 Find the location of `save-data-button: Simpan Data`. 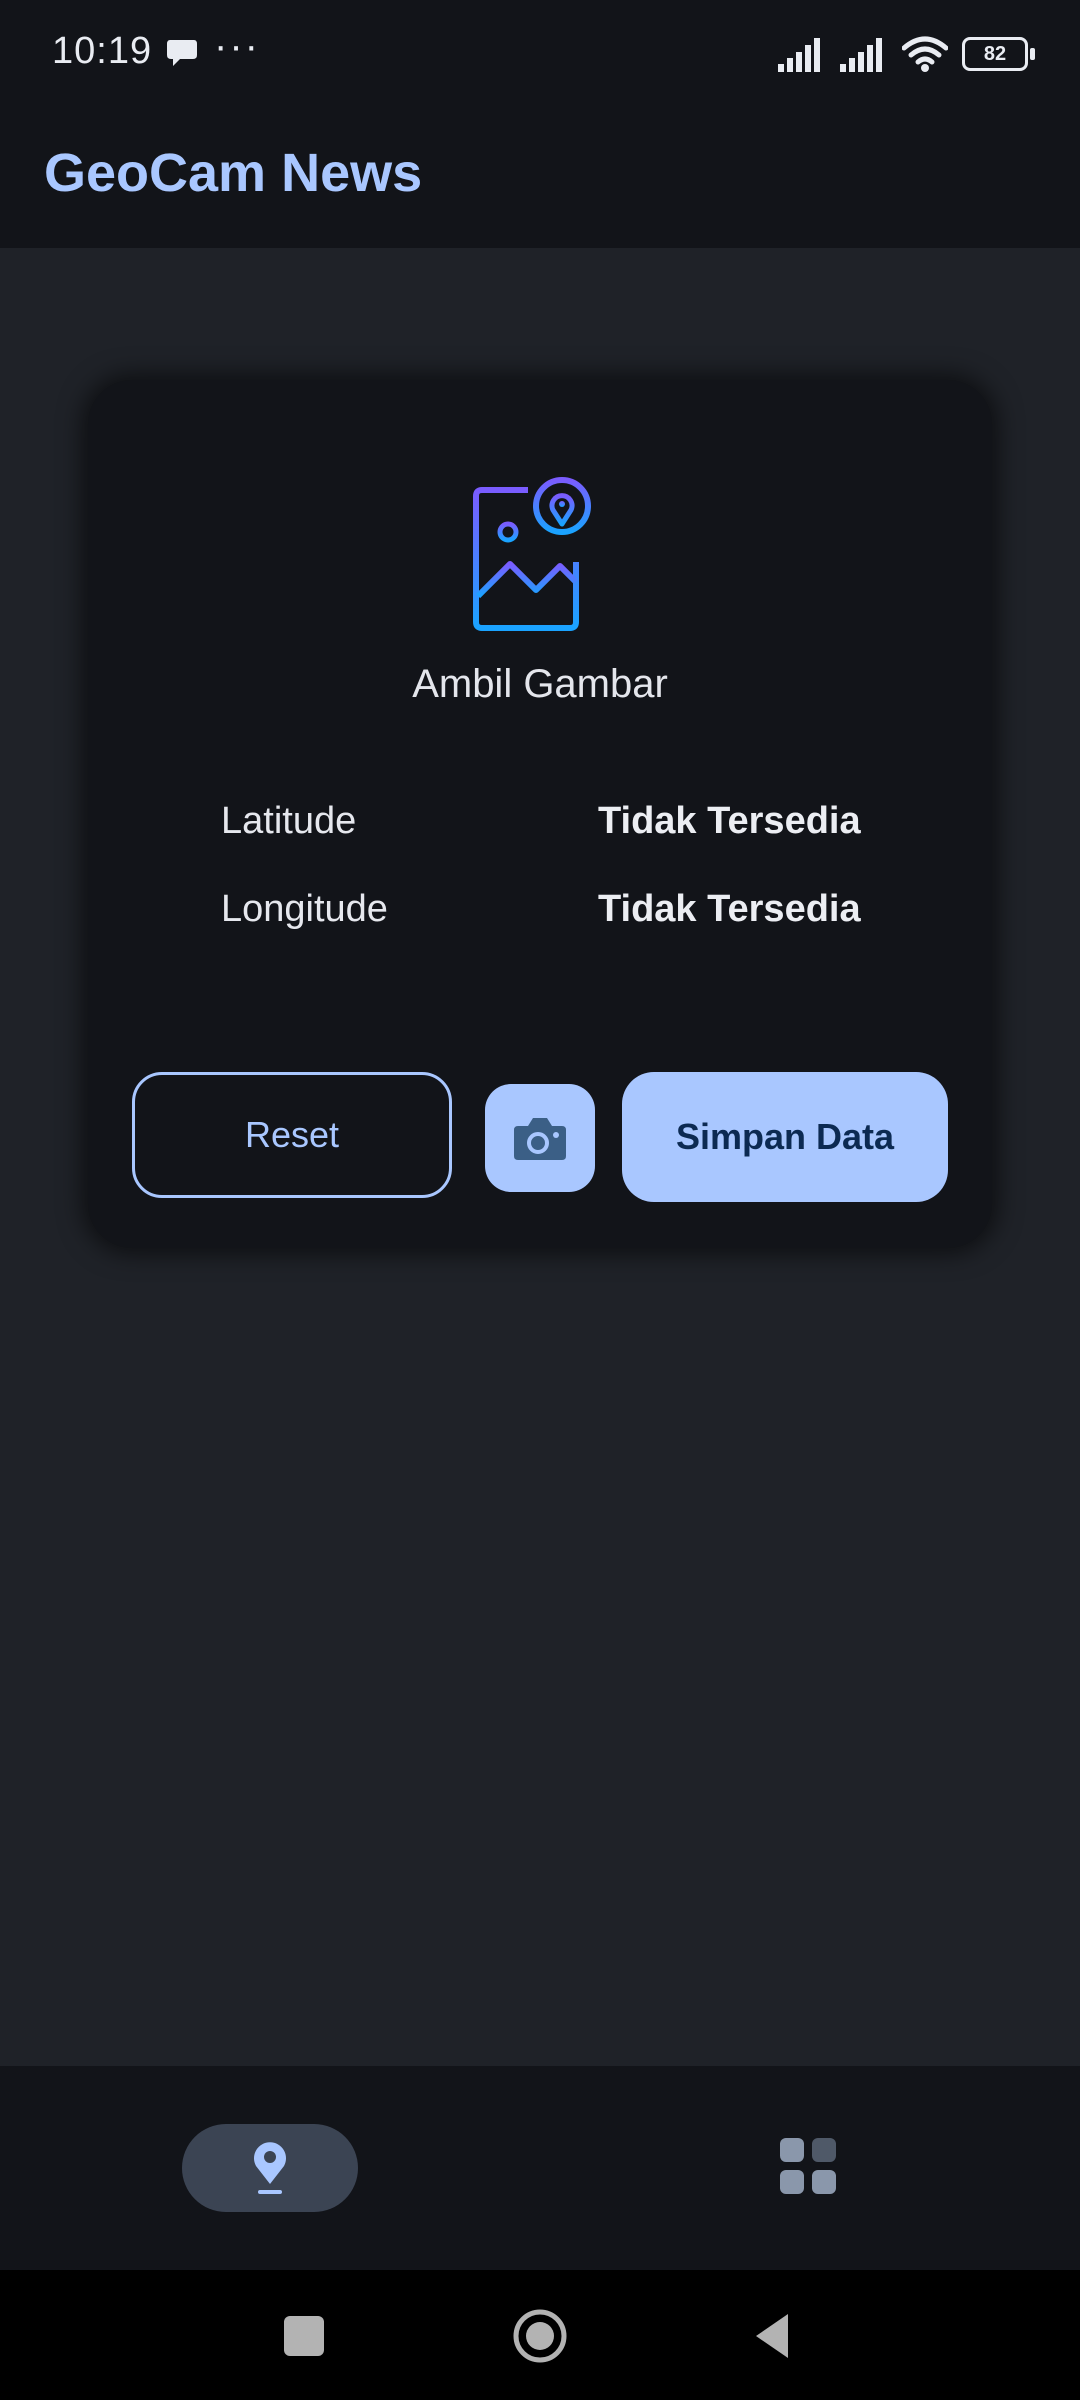

save-data-button: Simpan Data is located at coordinates (785, 1137).